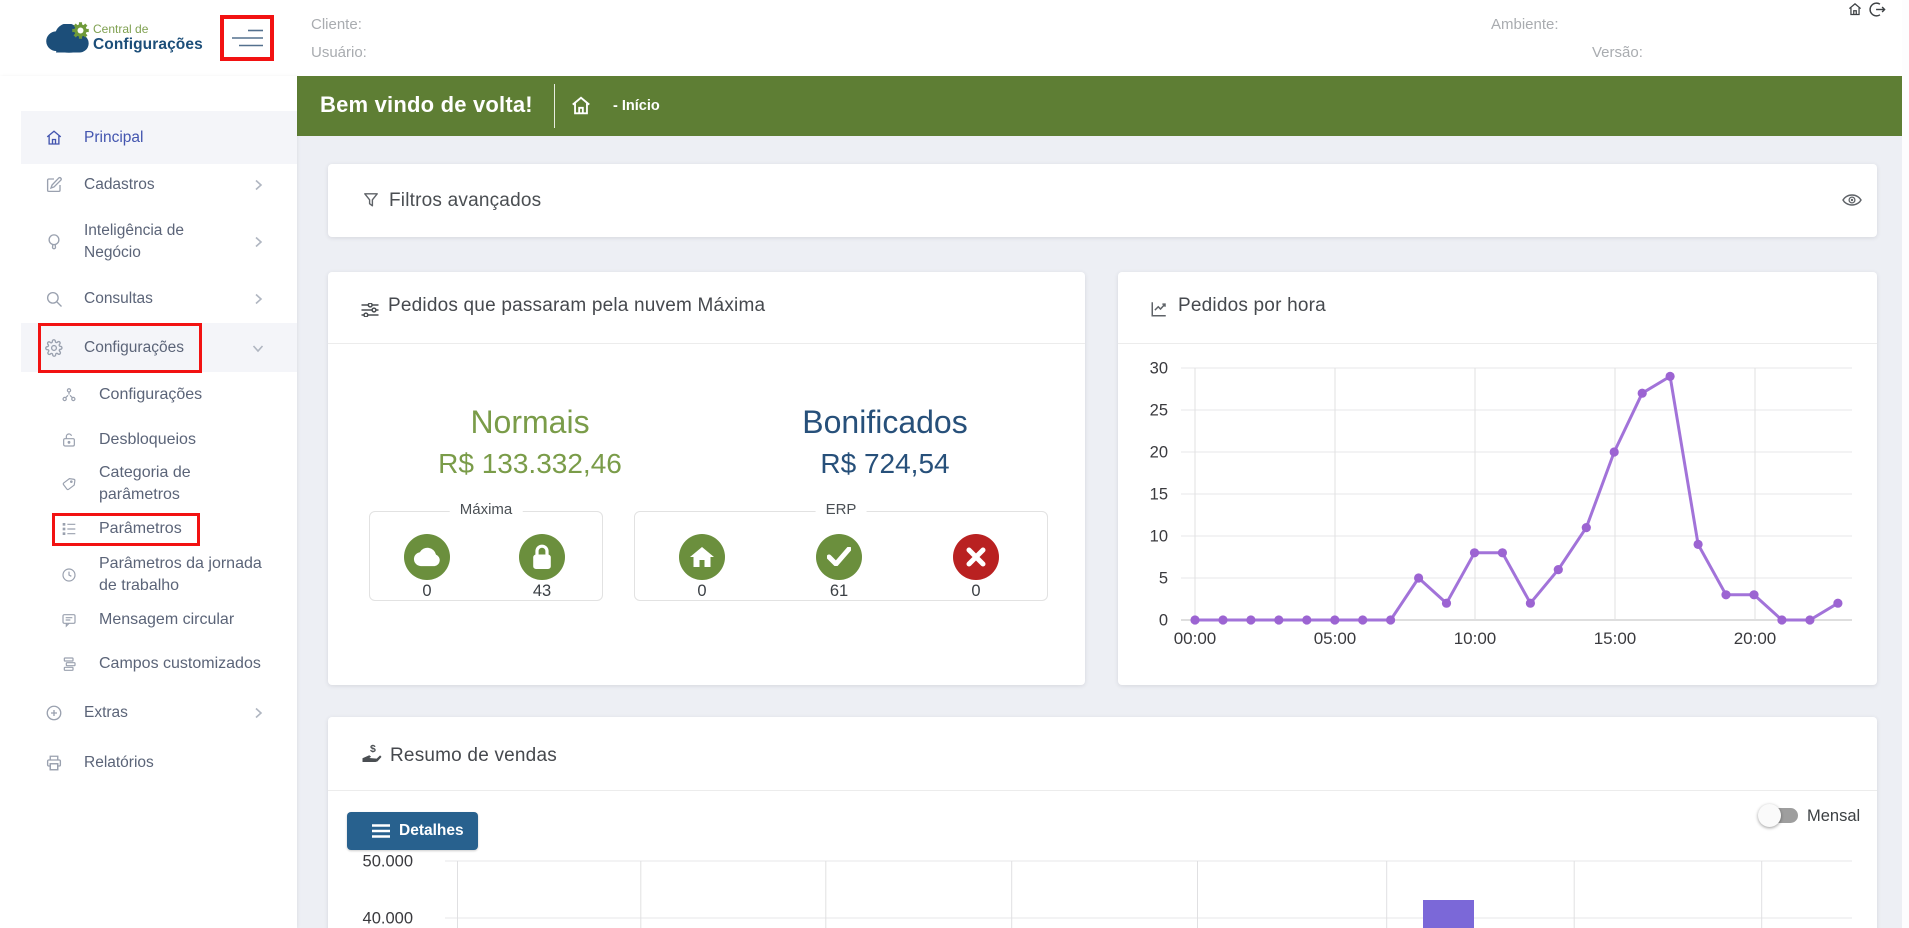 The image size is (1909, 928). I want to click on svg-text: 00:00, so click(1195, 638).